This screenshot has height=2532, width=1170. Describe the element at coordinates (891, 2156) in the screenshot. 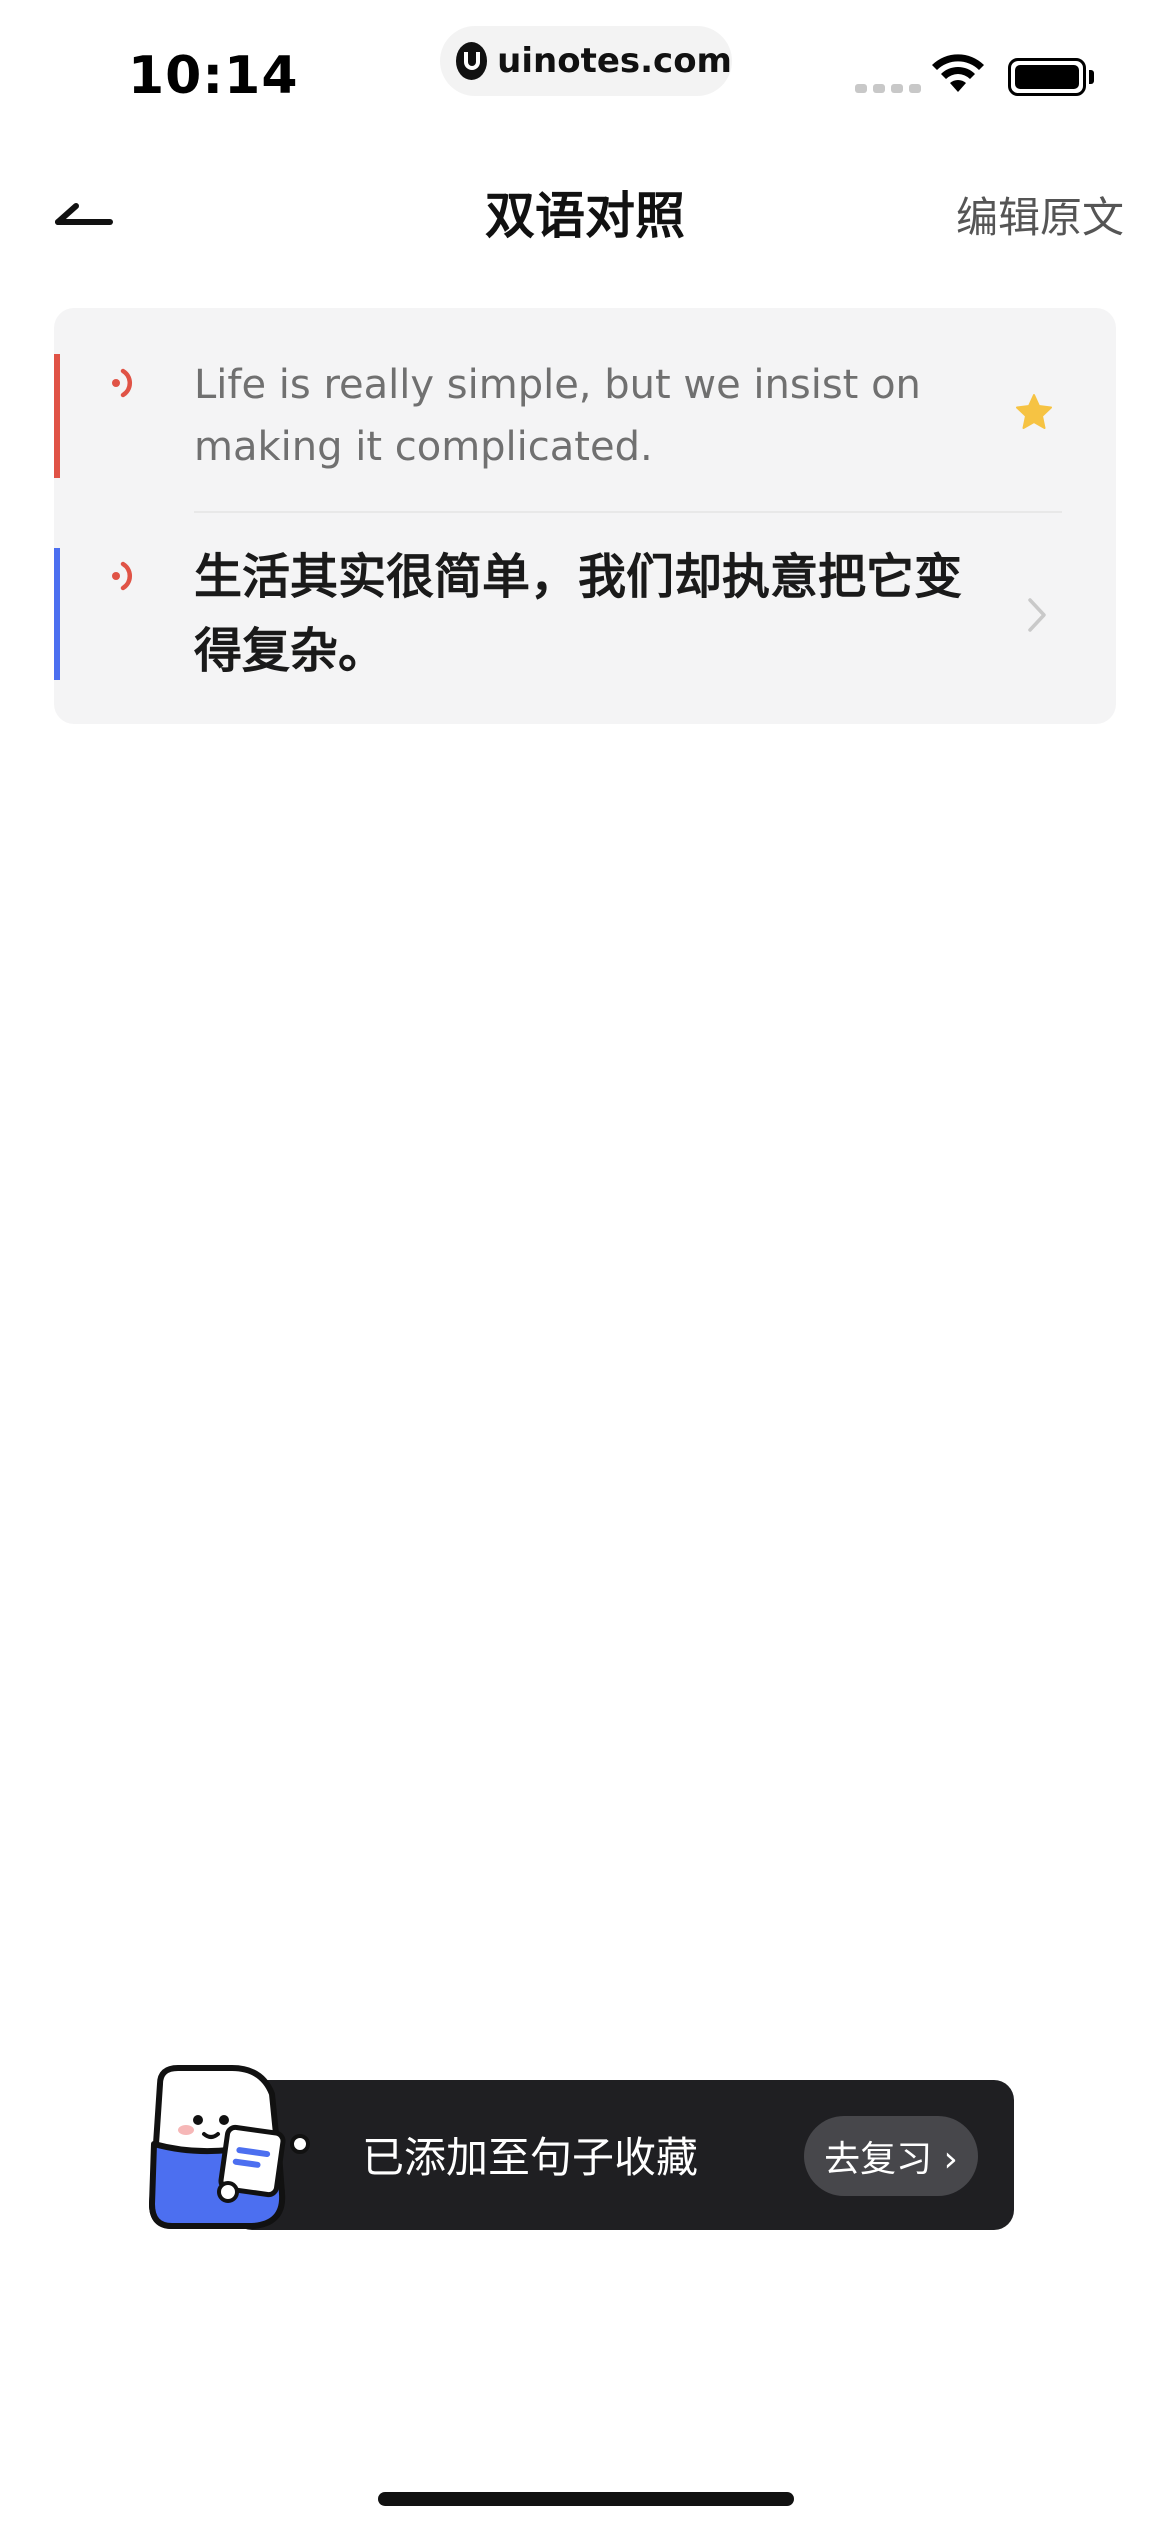

I see `review-button: 去复习 ›` at that location.